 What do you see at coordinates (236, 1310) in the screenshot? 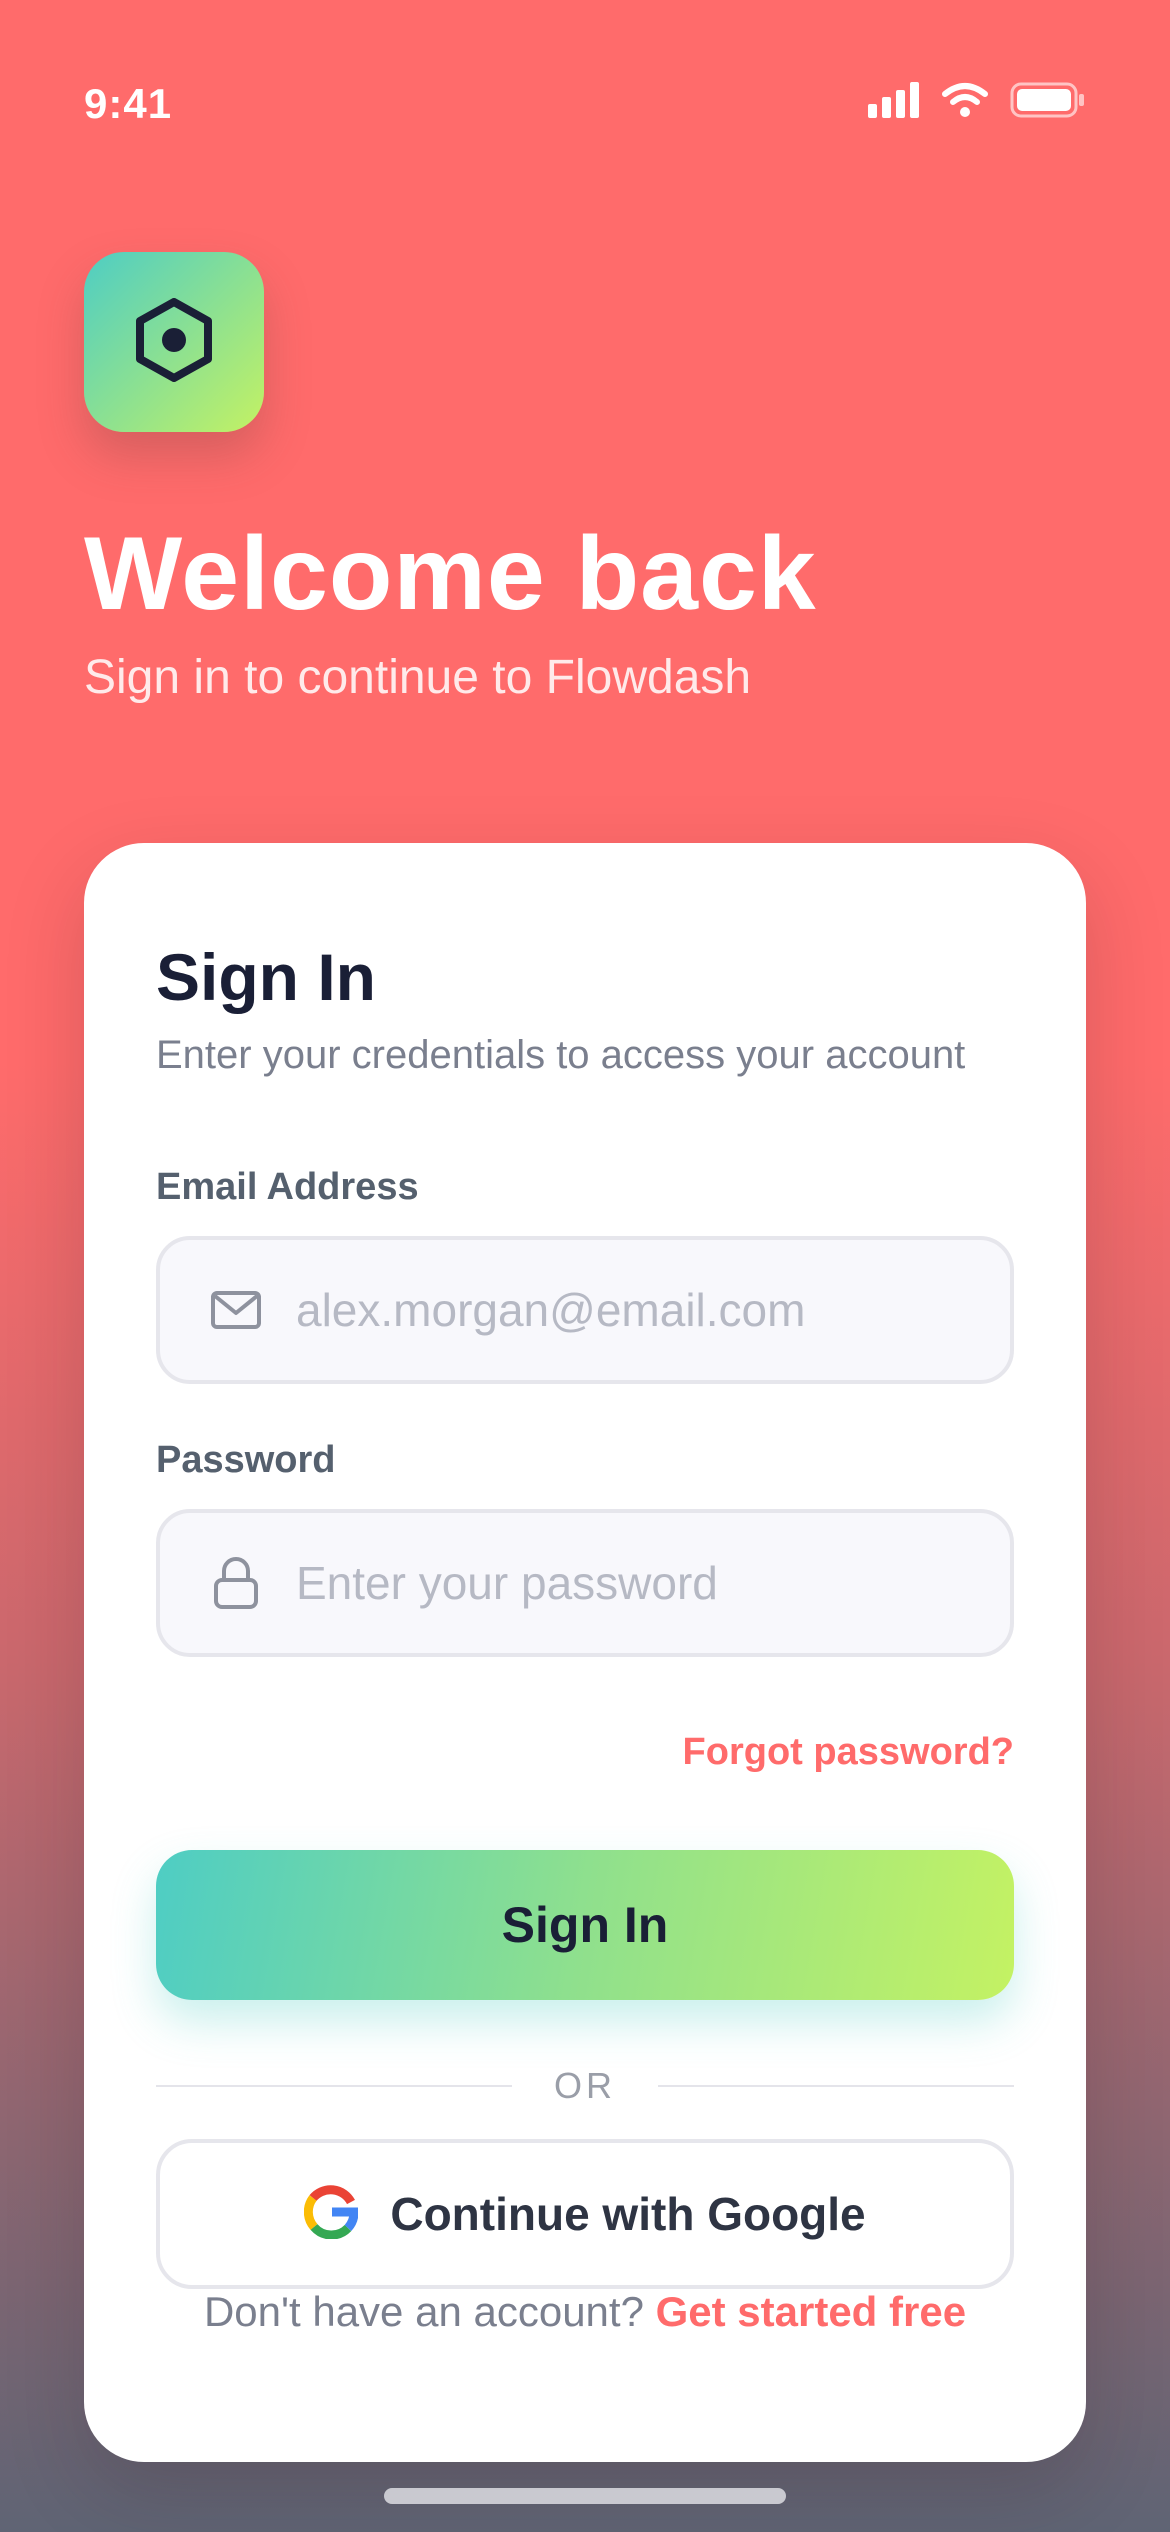
I see `mail-icon` at bounding box center [236, 1310].